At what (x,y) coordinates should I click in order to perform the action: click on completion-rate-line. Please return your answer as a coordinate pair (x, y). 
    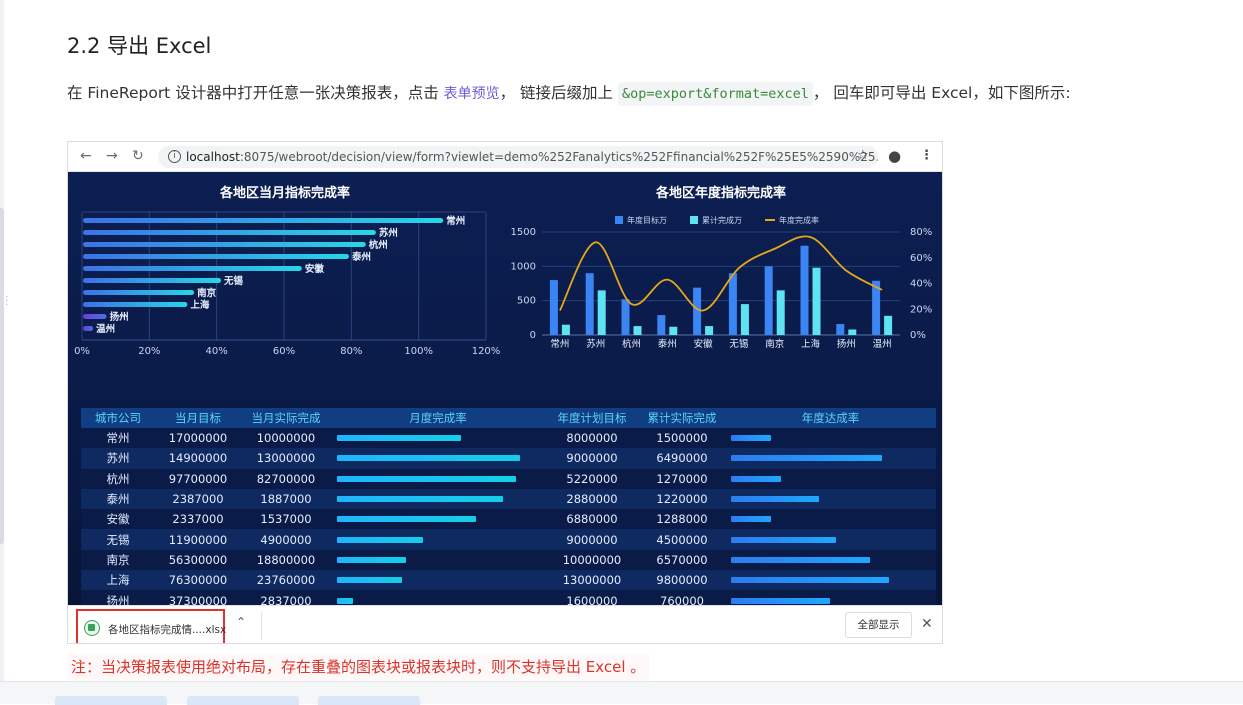
    Looking at the image, I should click on (721, 273).